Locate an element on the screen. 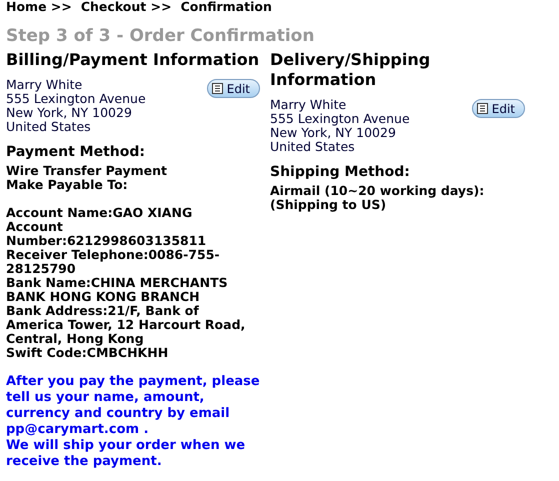 The width and height of the screenshot is (559, 481). breadcrumb-link: Checkout >> is located at coordinates (126, 7).